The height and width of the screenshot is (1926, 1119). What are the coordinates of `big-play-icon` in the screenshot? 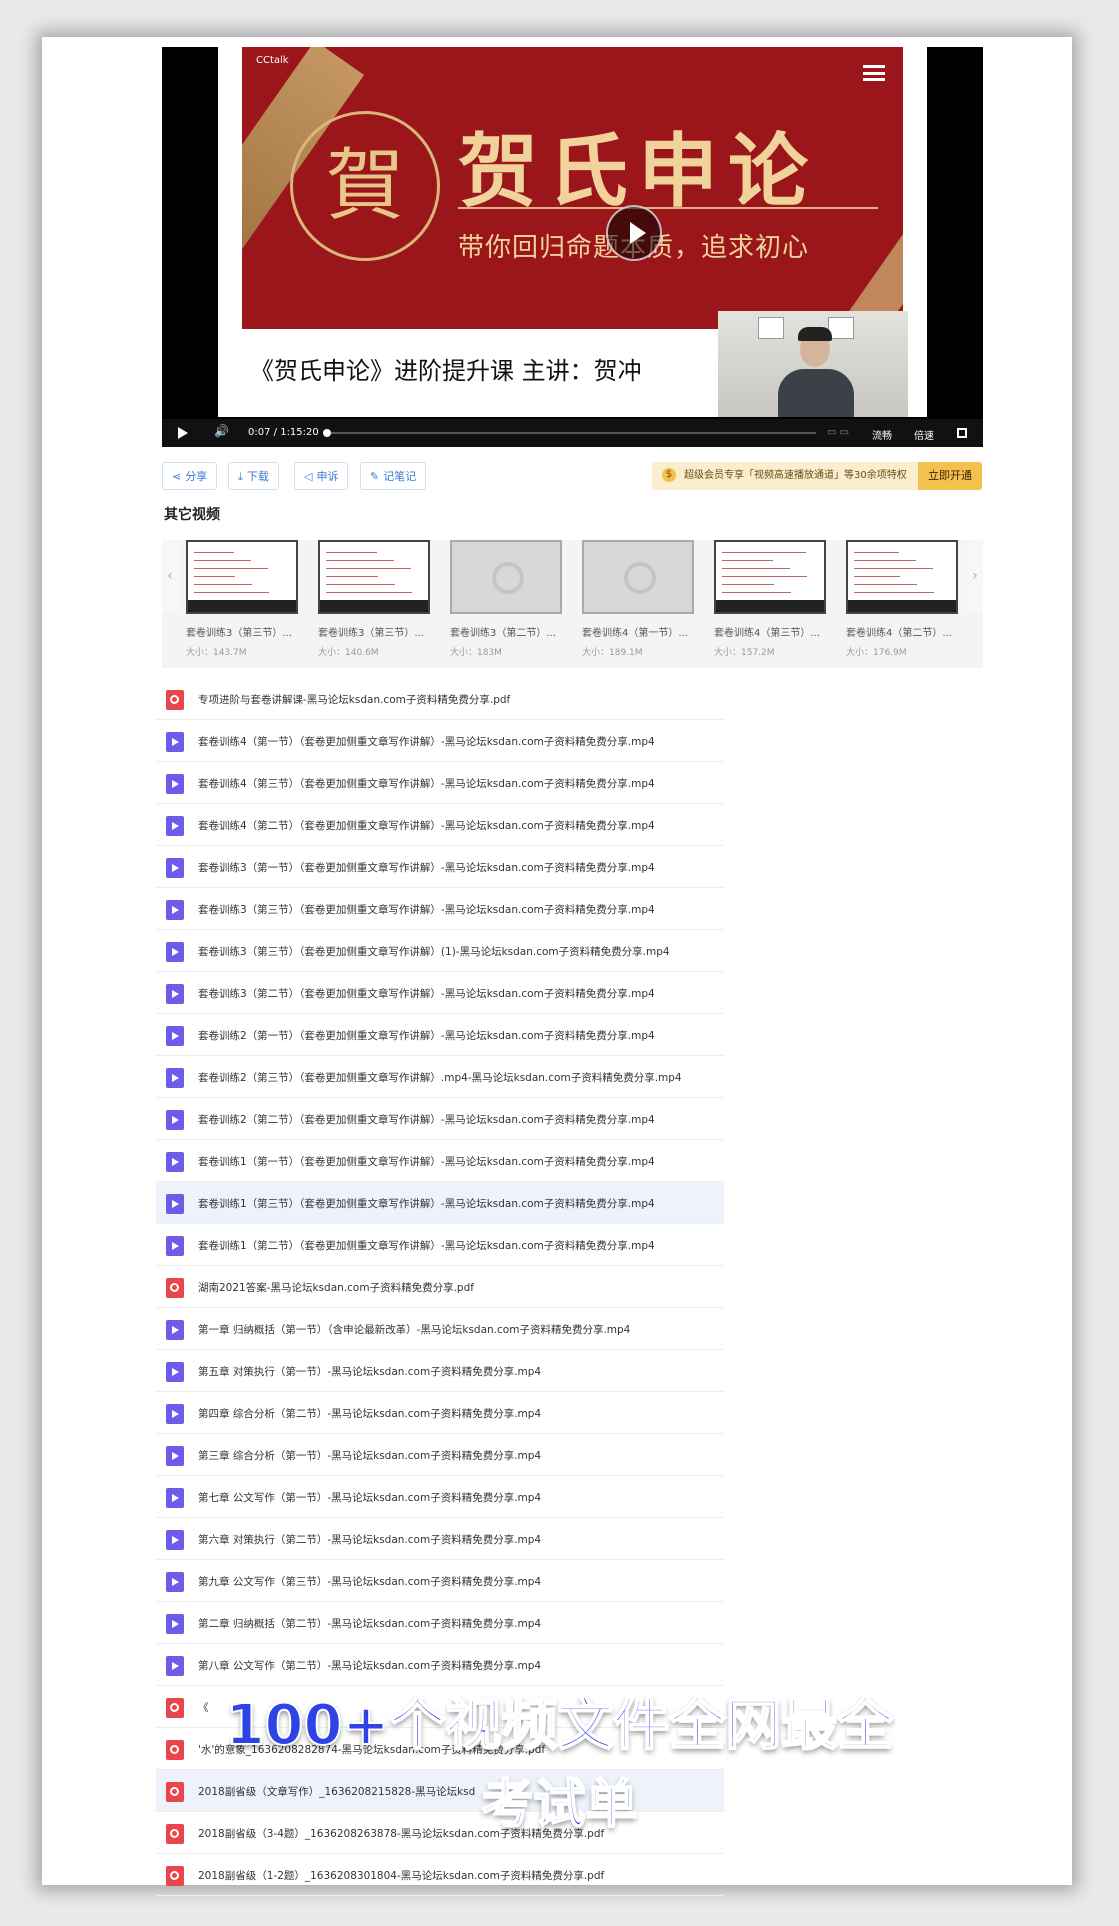 It's located at (634, 233).